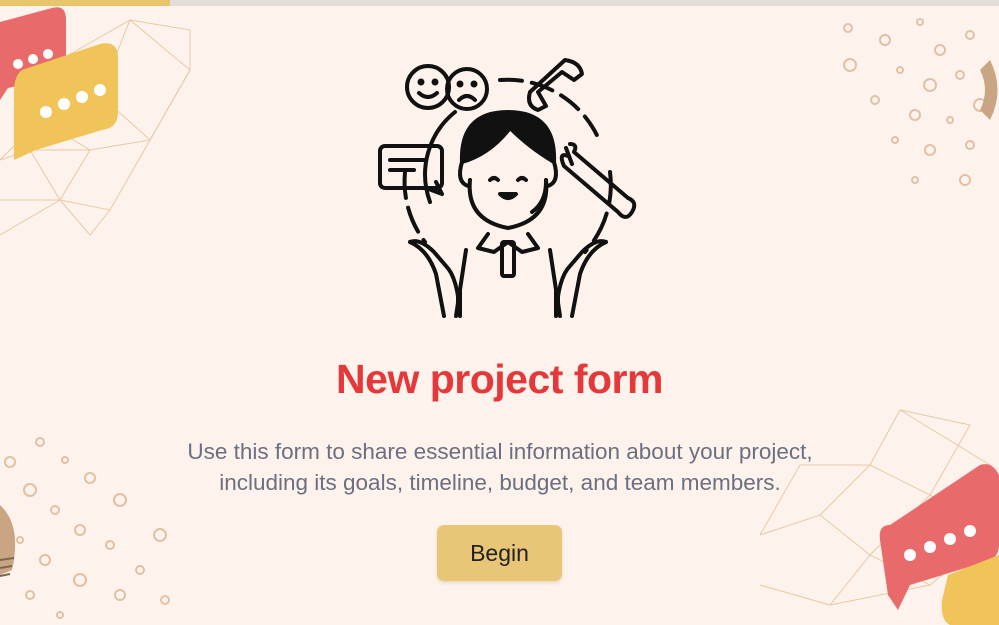 The width and height of the screenshot is (999, 625). Describe the element at coordinates (920, 102) in the screenshot. I see `decor-top-right` at that location.